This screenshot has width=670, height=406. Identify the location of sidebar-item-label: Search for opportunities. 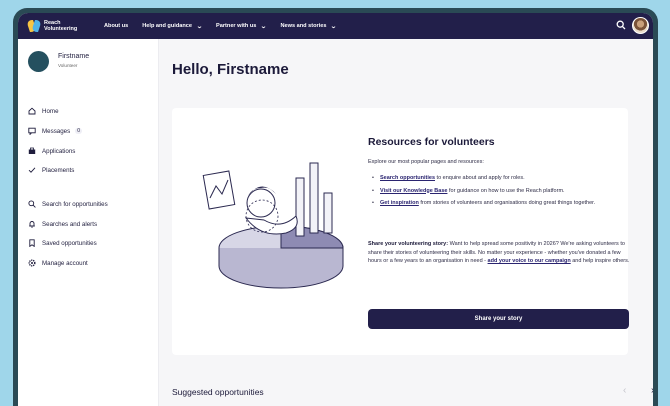
(75, 204).